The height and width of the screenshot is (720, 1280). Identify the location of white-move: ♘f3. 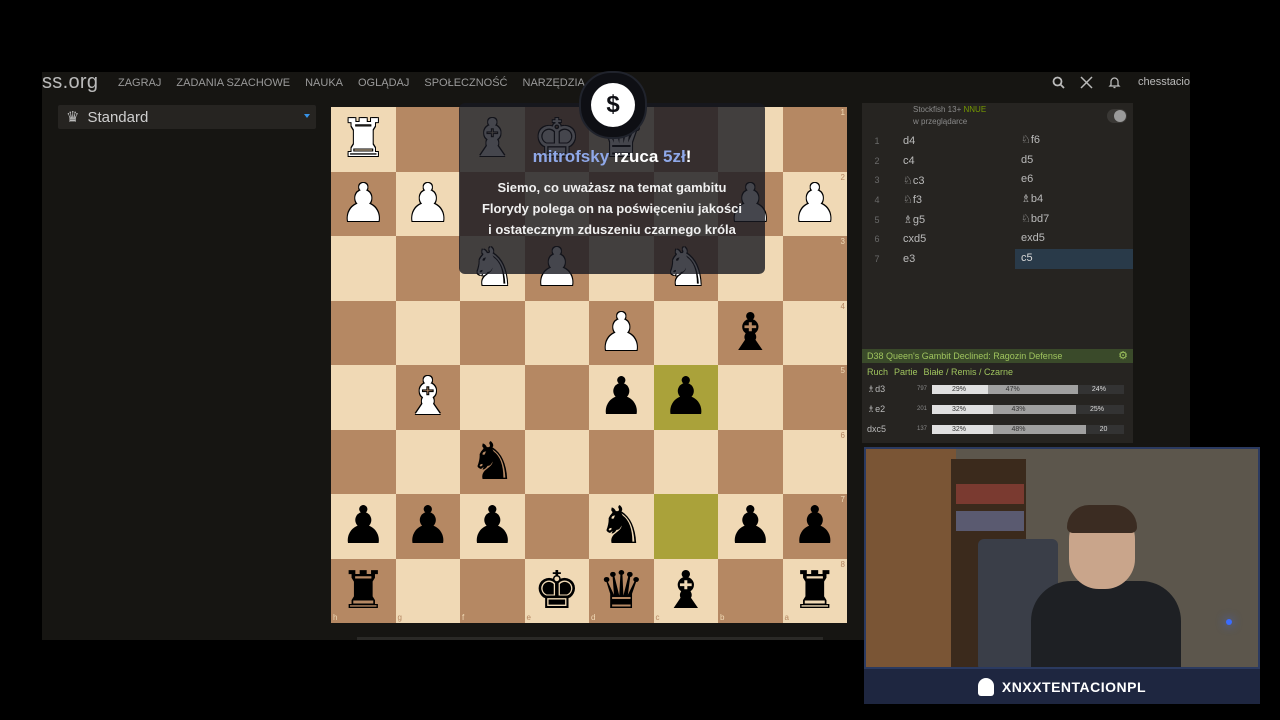
(953, 199).